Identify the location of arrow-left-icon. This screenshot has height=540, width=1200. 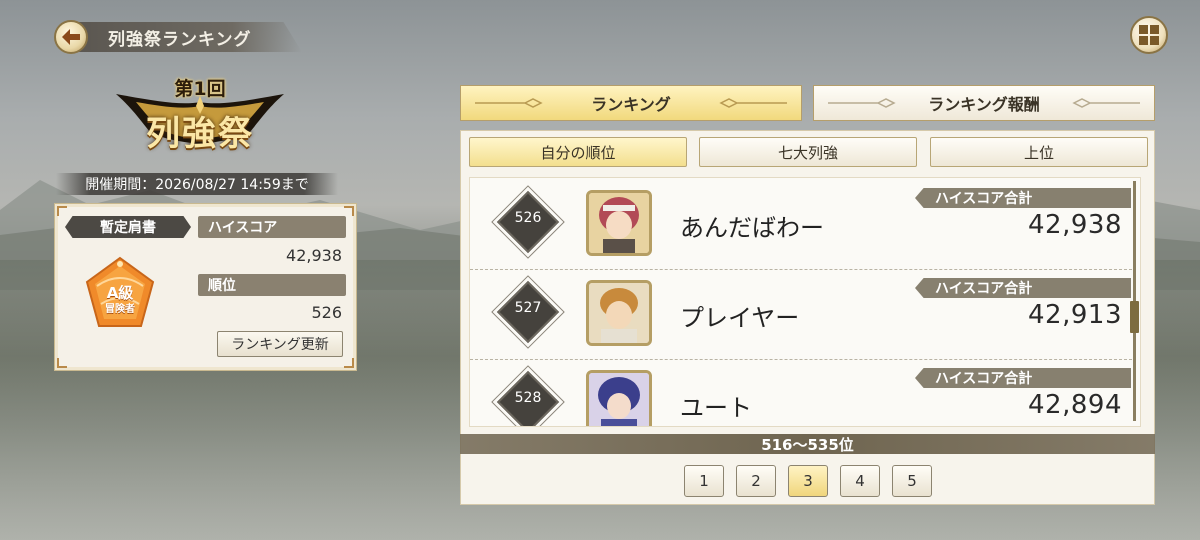
(71, 37).